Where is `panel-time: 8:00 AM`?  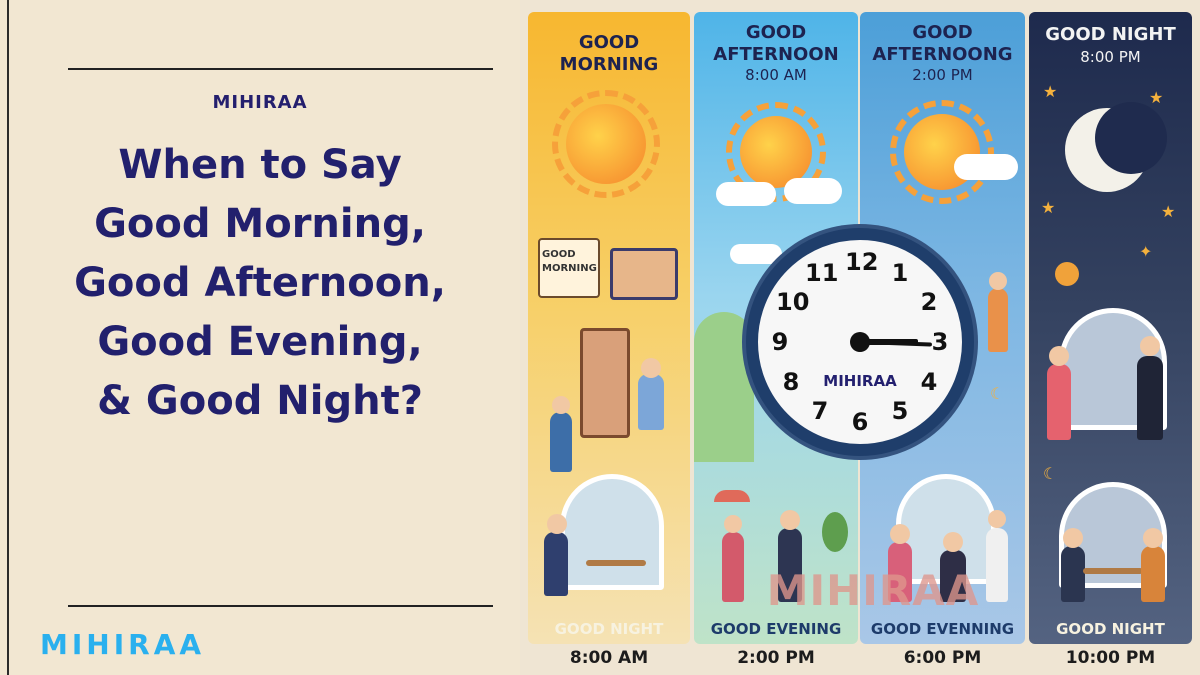 panel-time: 8:00 AM is located at coordinates (776, 75).